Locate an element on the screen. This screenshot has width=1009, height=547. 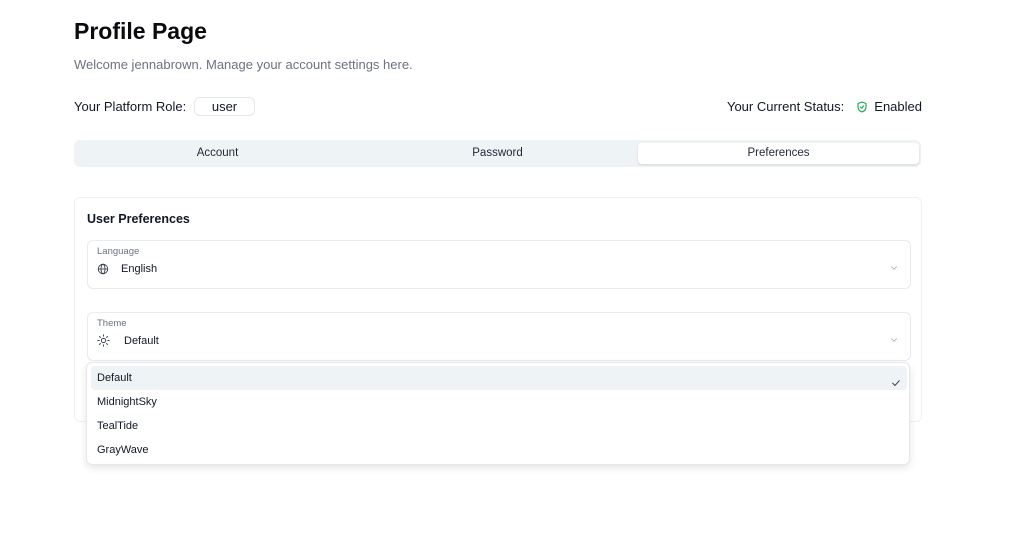
tab-preferences: Preferences is located at coordinates (778, 153).